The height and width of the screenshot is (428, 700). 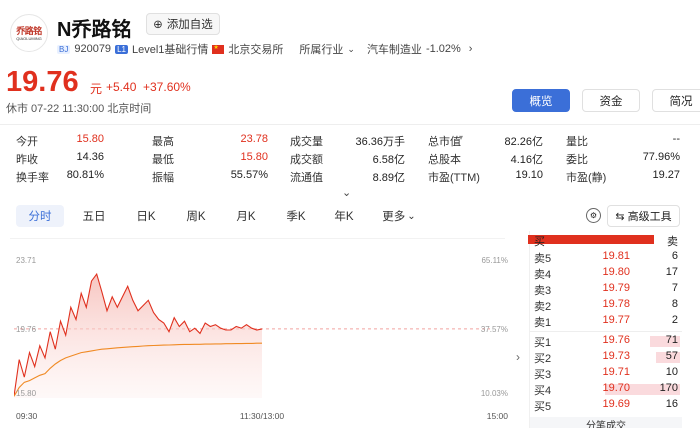 What do you see at coordinates (93, 49) in the screenshot?
I see `stock-code: 920079` at bounding box center [93, 49].